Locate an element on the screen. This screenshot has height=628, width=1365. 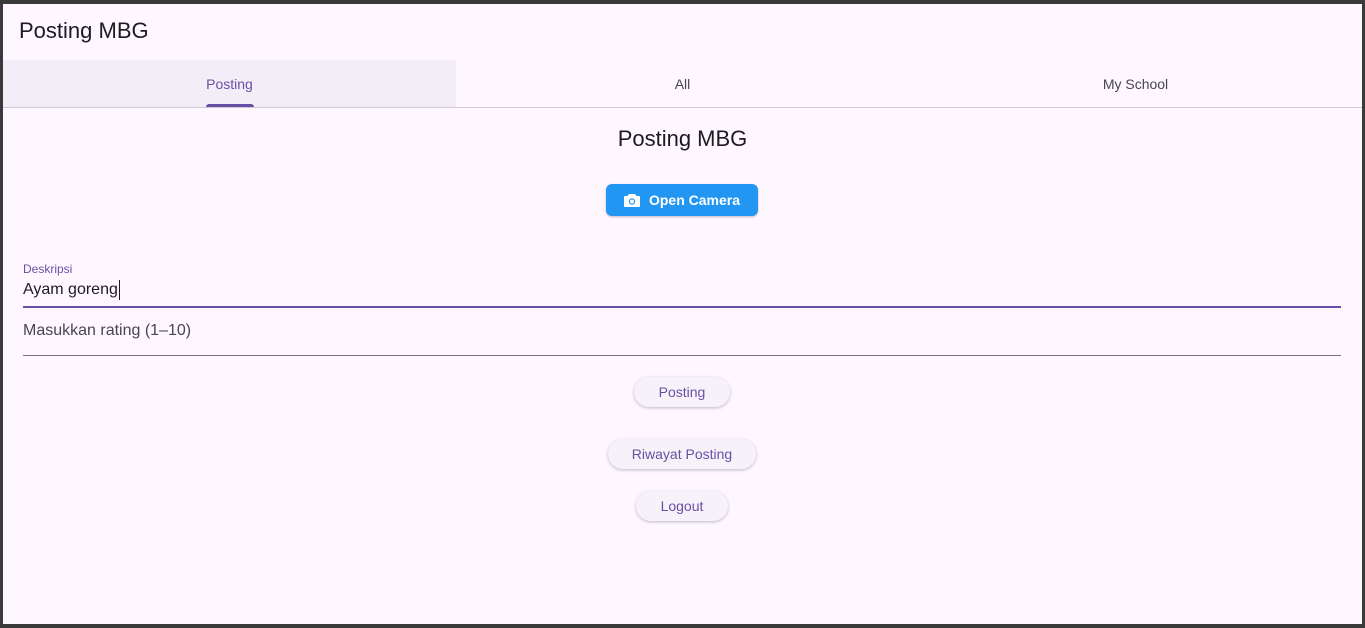
description-value-wrapper: Ayam goreng is located at coordinates (72, 290).